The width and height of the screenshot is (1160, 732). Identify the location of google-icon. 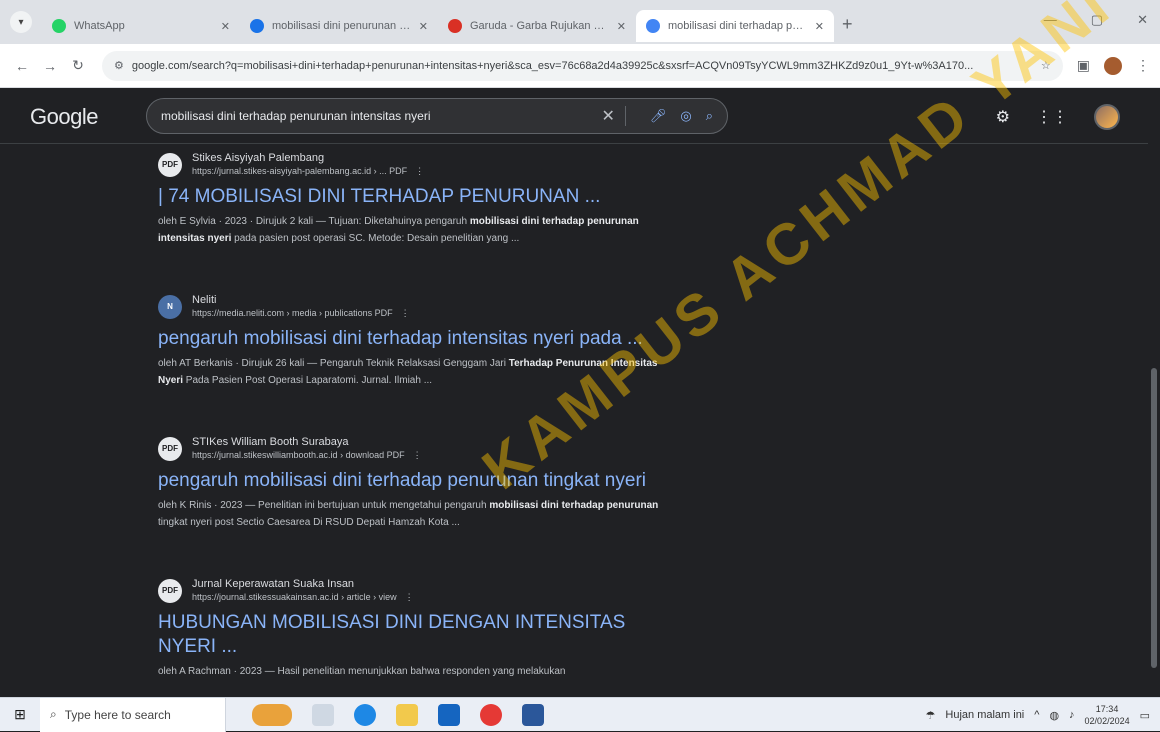
(653, 26).